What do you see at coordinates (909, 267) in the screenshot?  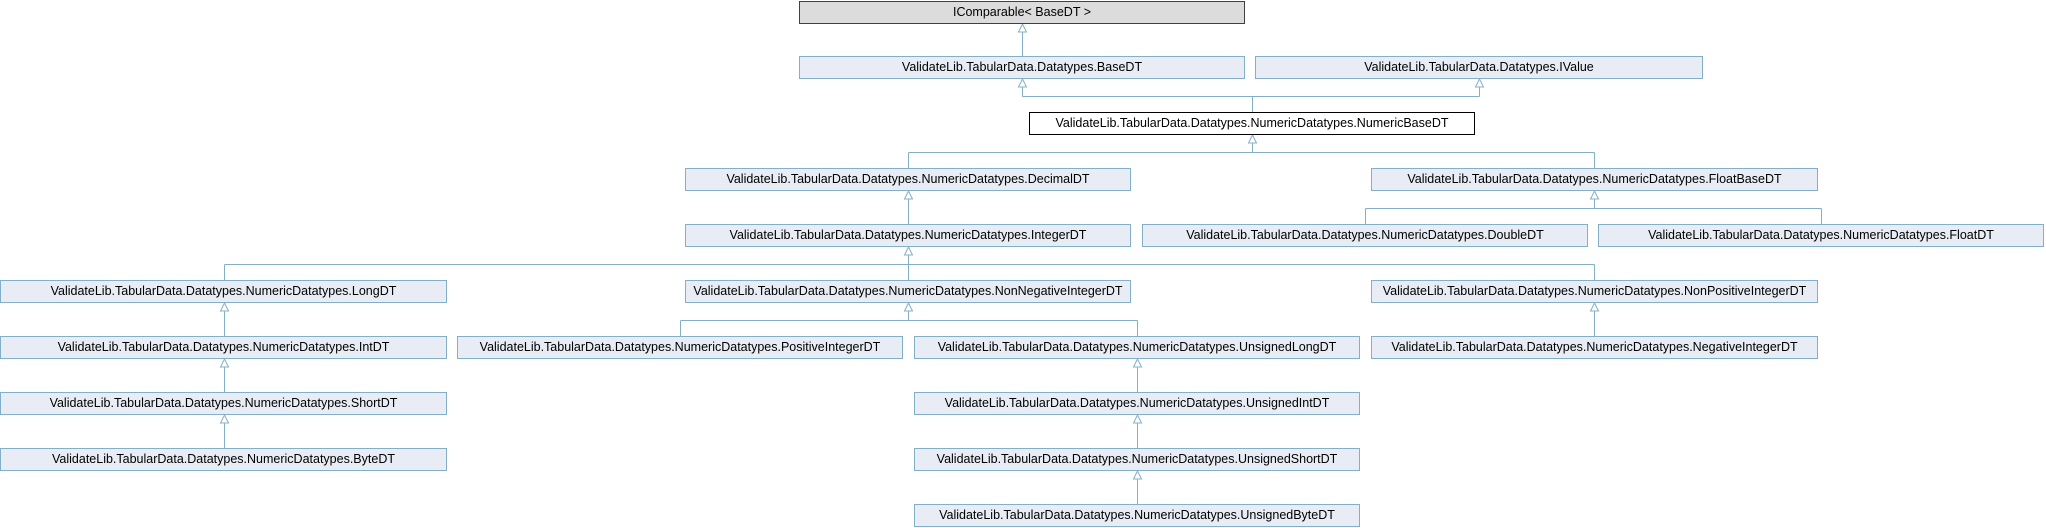 I see `edge-integerdt-line` at bounding box center [909, 267].